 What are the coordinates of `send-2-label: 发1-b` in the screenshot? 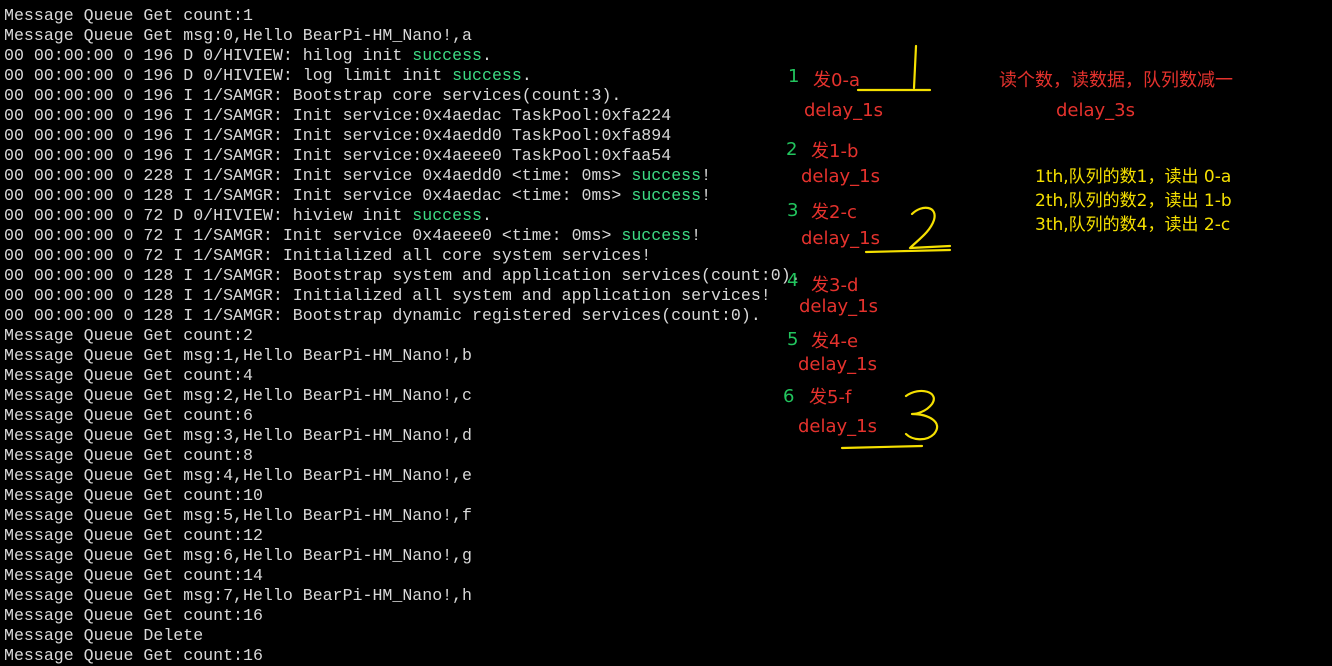 It's located at (835, 151).